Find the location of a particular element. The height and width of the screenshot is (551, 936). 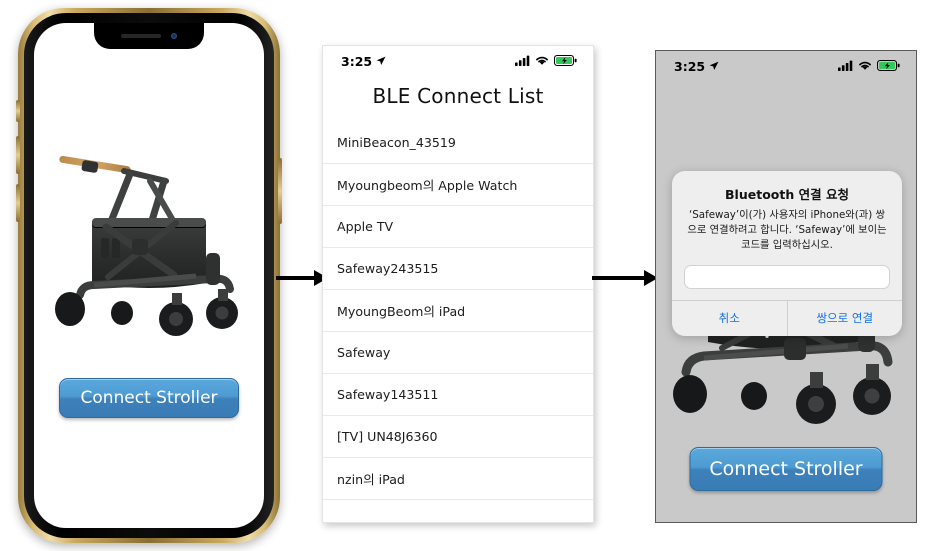

power-button is located at coordinates (280, 191).